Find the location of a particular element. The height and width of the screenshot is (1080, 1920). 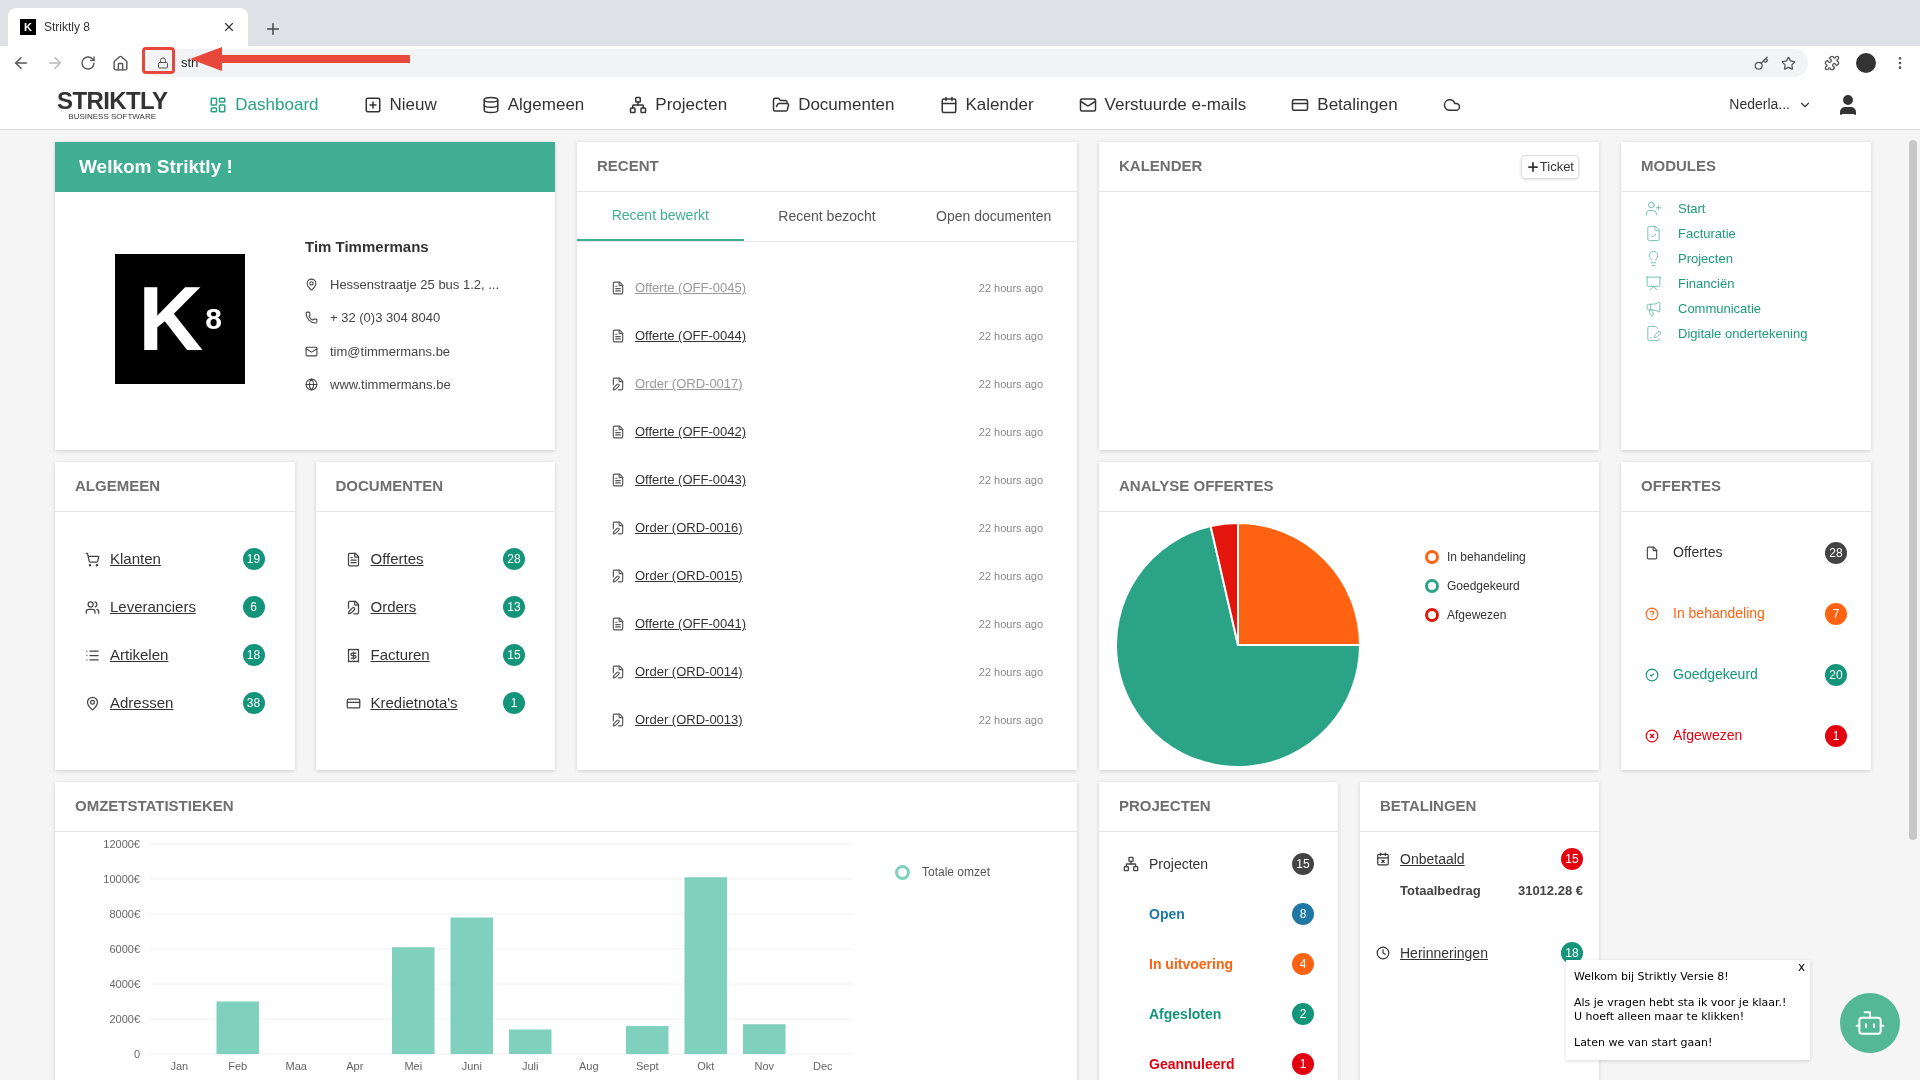

module-link: Facturatie is located at coordinates (1707, 233).